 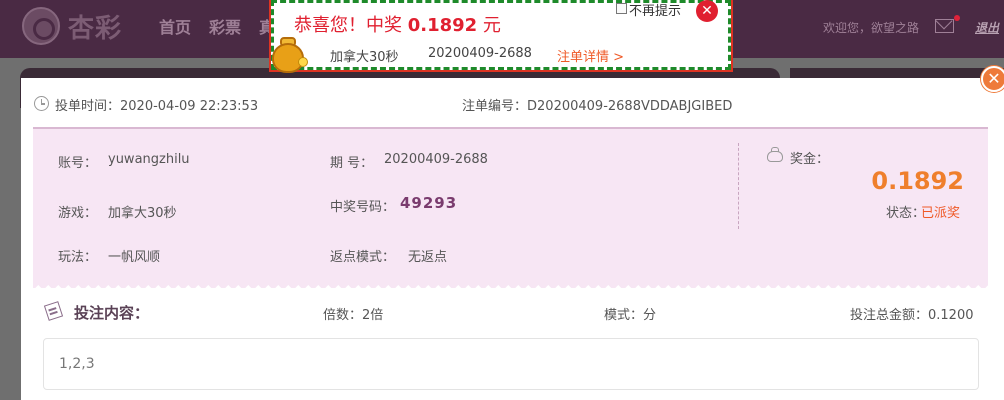 I want to click on account-value: yuwangzhilu, so click(x=149, y=159).